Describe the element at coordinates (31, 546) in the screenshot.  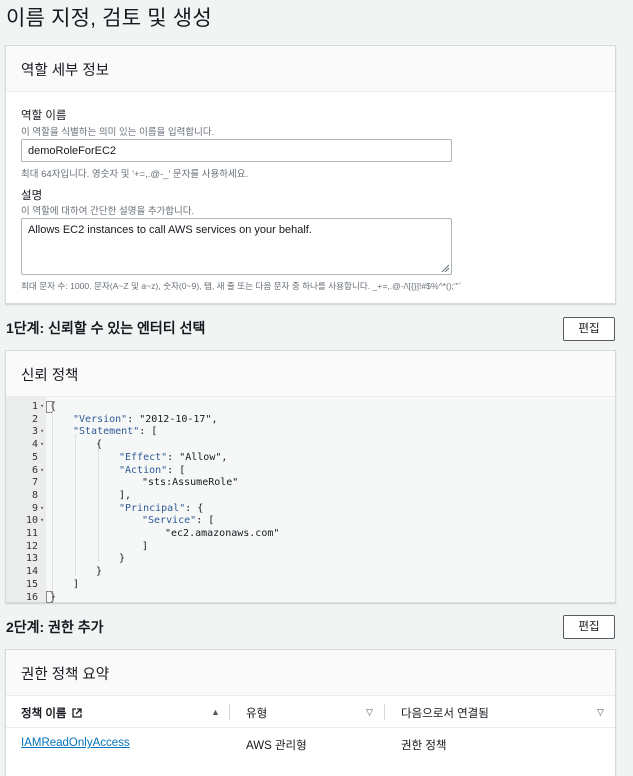
I see `line-number: 12` at that location.